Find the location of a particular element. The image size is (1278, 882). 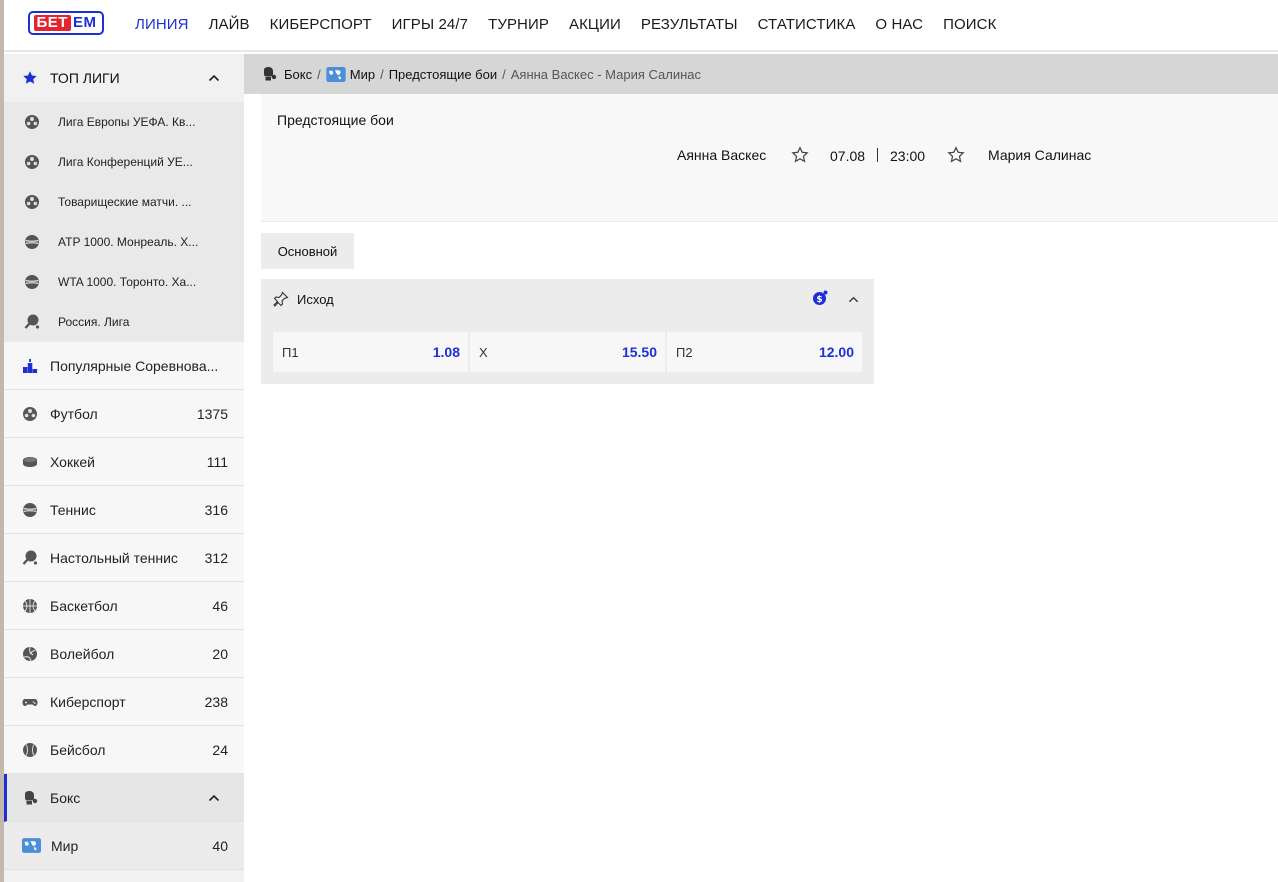

event-date: 07.08 is located at coordinates (848, 156).